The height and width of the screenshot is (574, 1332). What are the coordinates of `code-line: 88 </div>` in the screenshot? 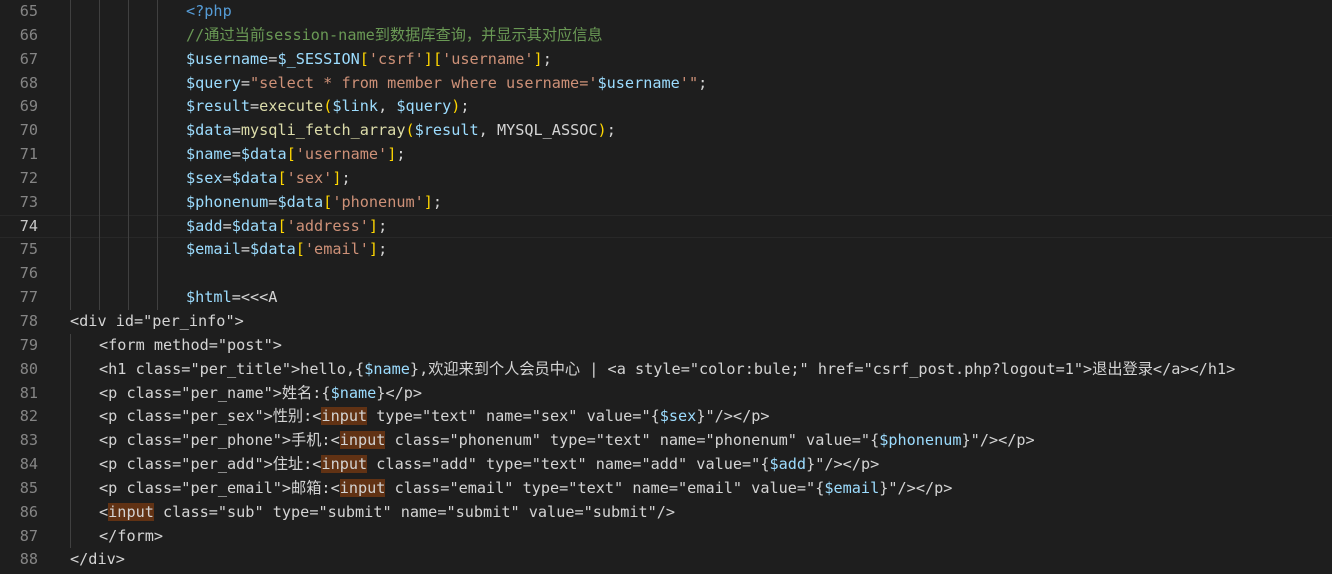 It's located at (666, 560).